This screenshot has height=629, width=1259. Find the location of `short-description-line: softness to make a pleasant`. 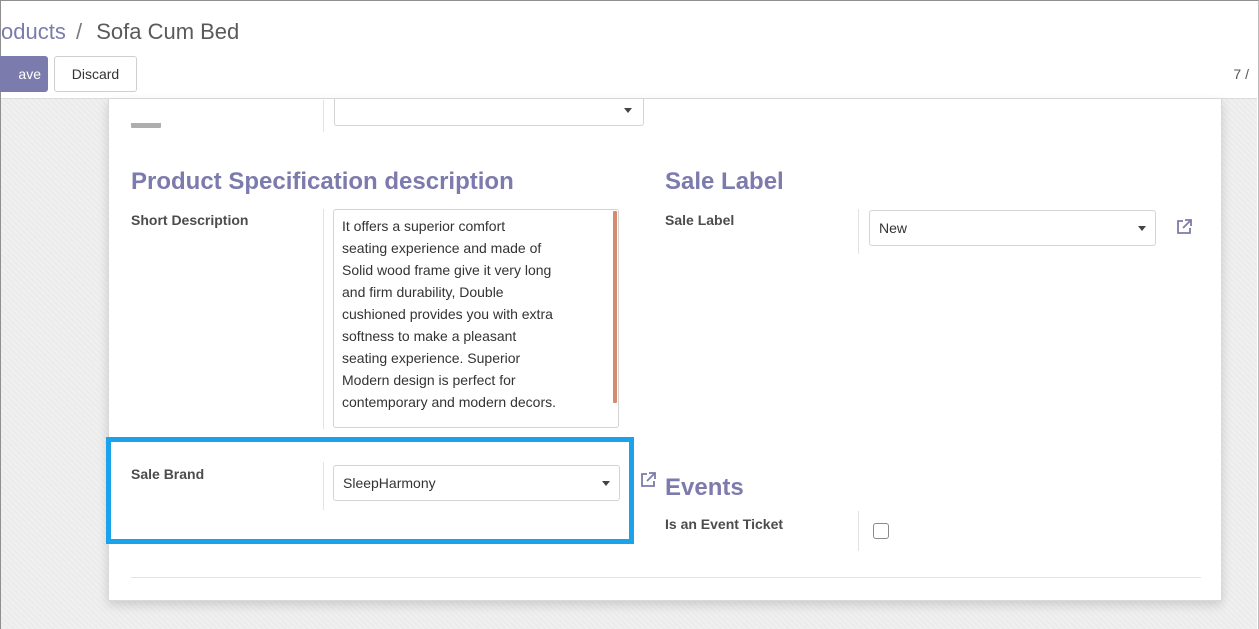

short-description-line: softness to make a pleasant is located at coordinates (429, 336).